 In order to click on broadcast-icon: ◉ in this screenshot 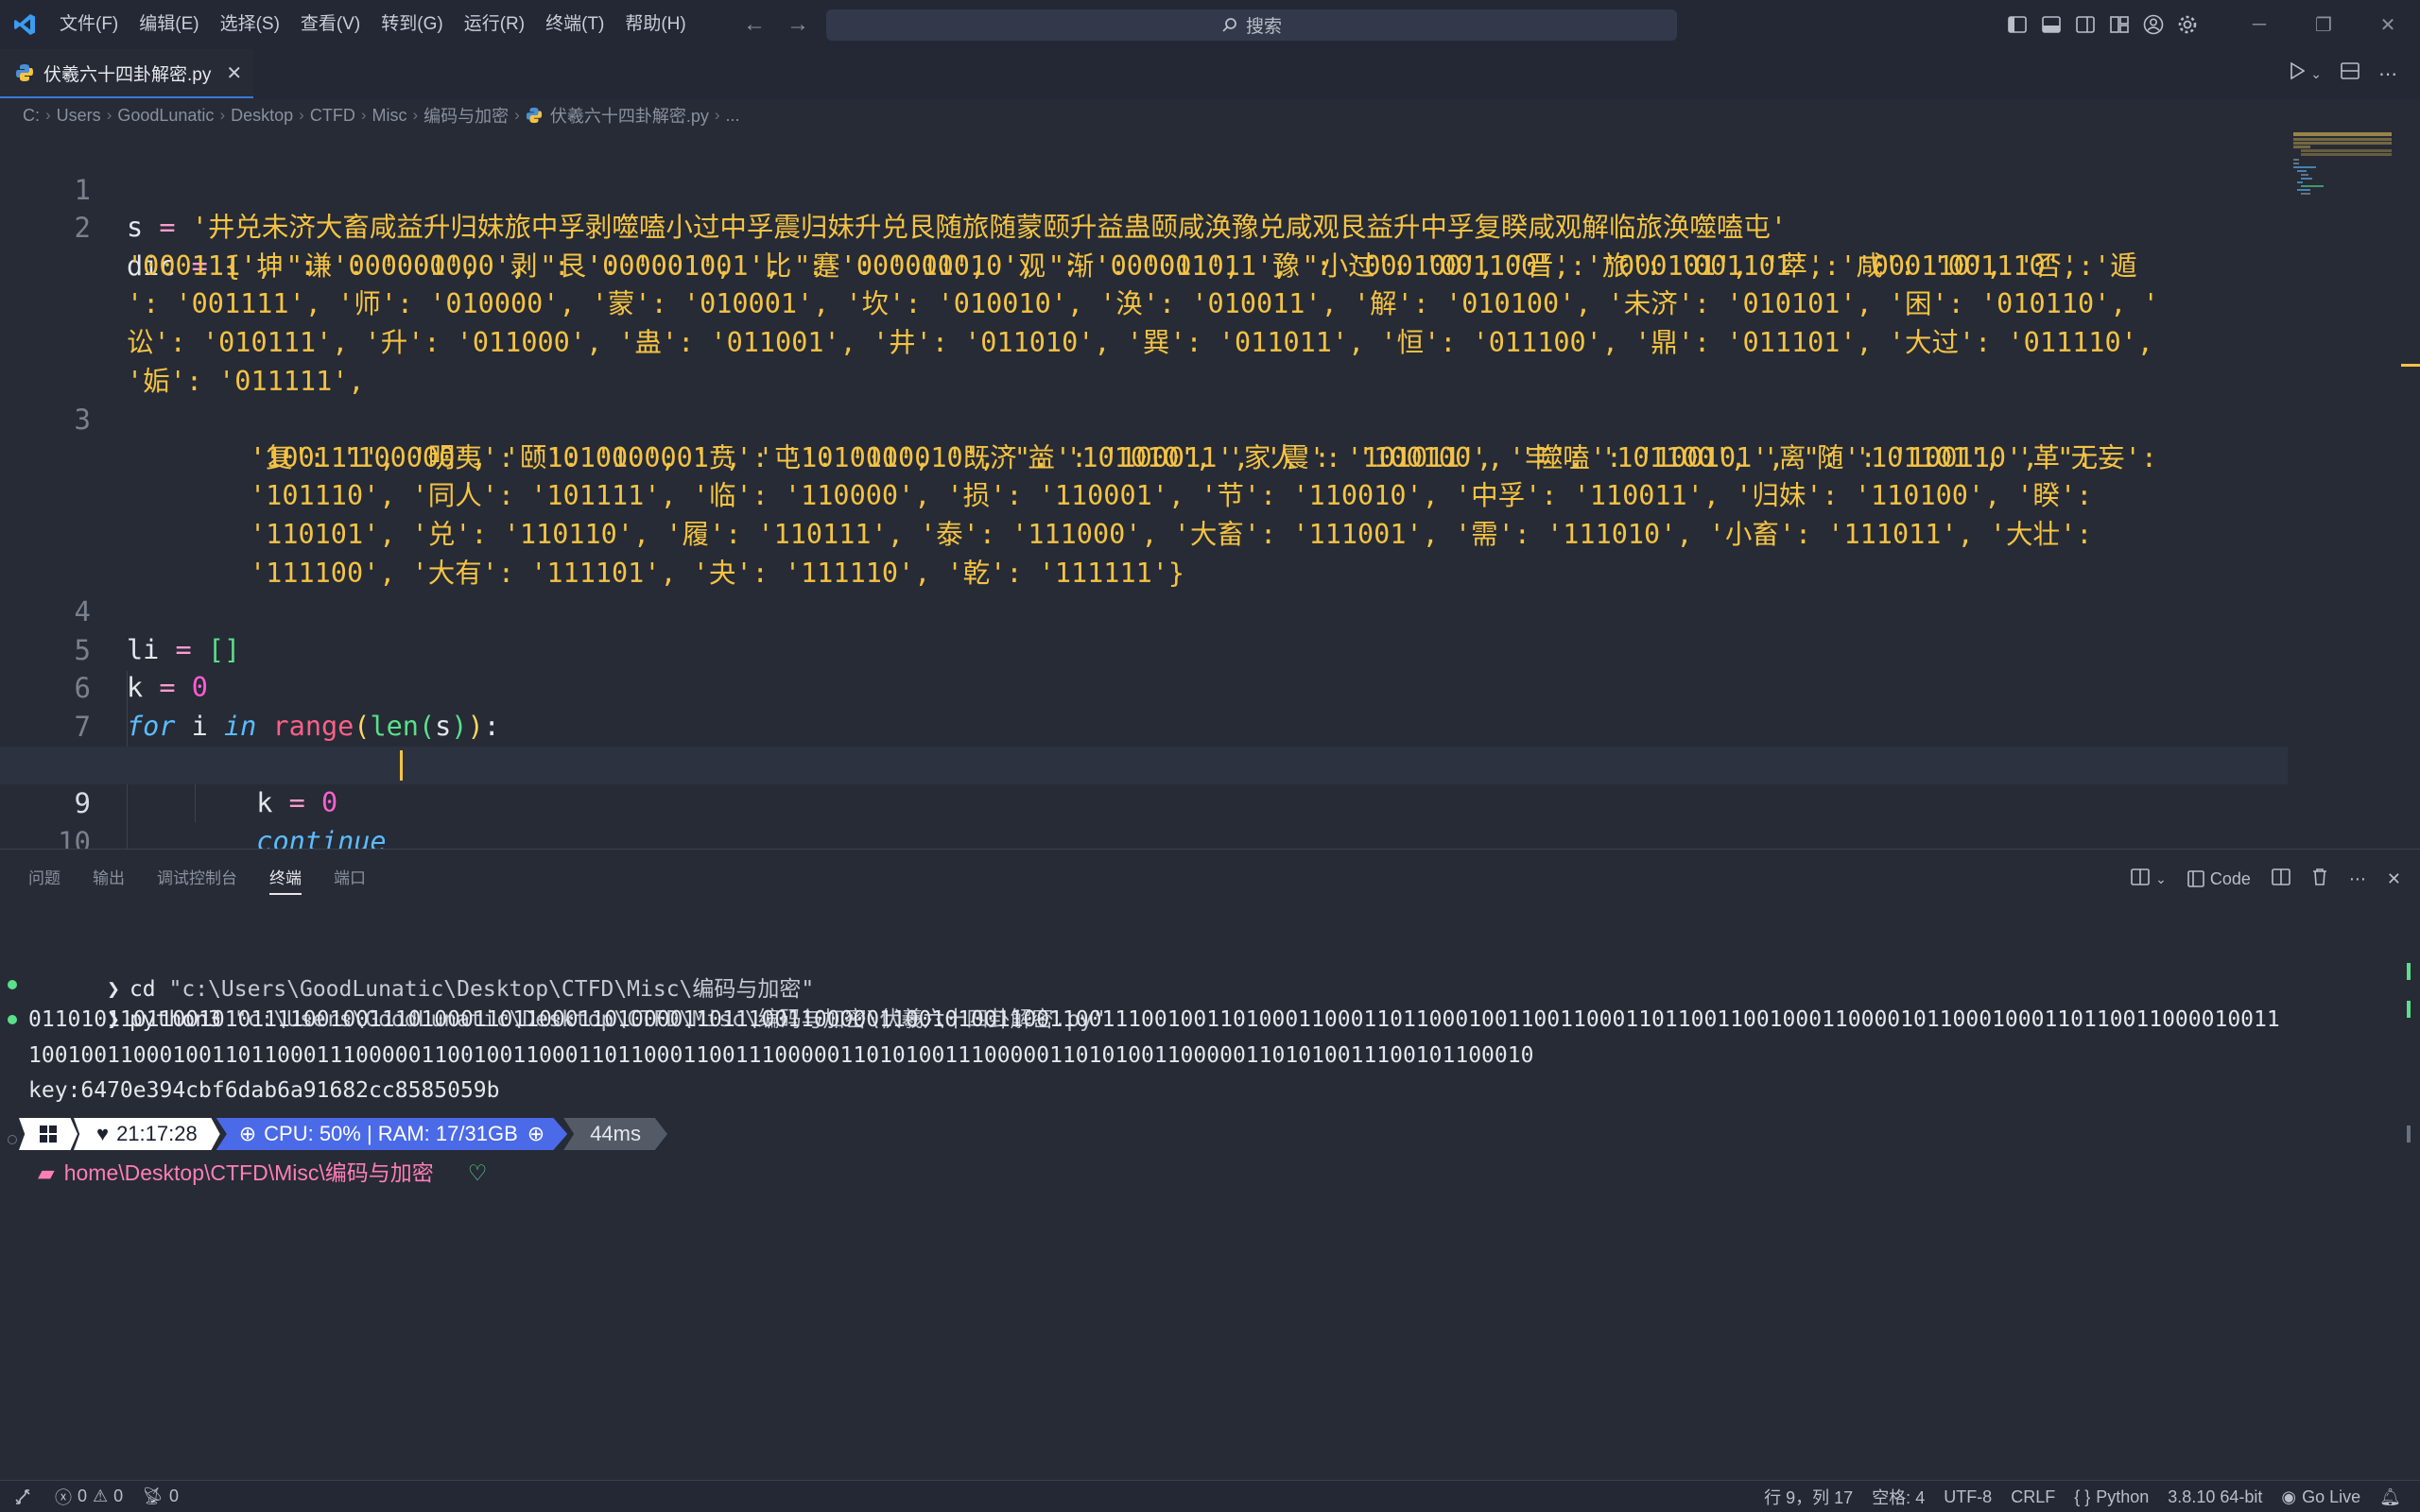, I will do `click(2289, 1496)`.